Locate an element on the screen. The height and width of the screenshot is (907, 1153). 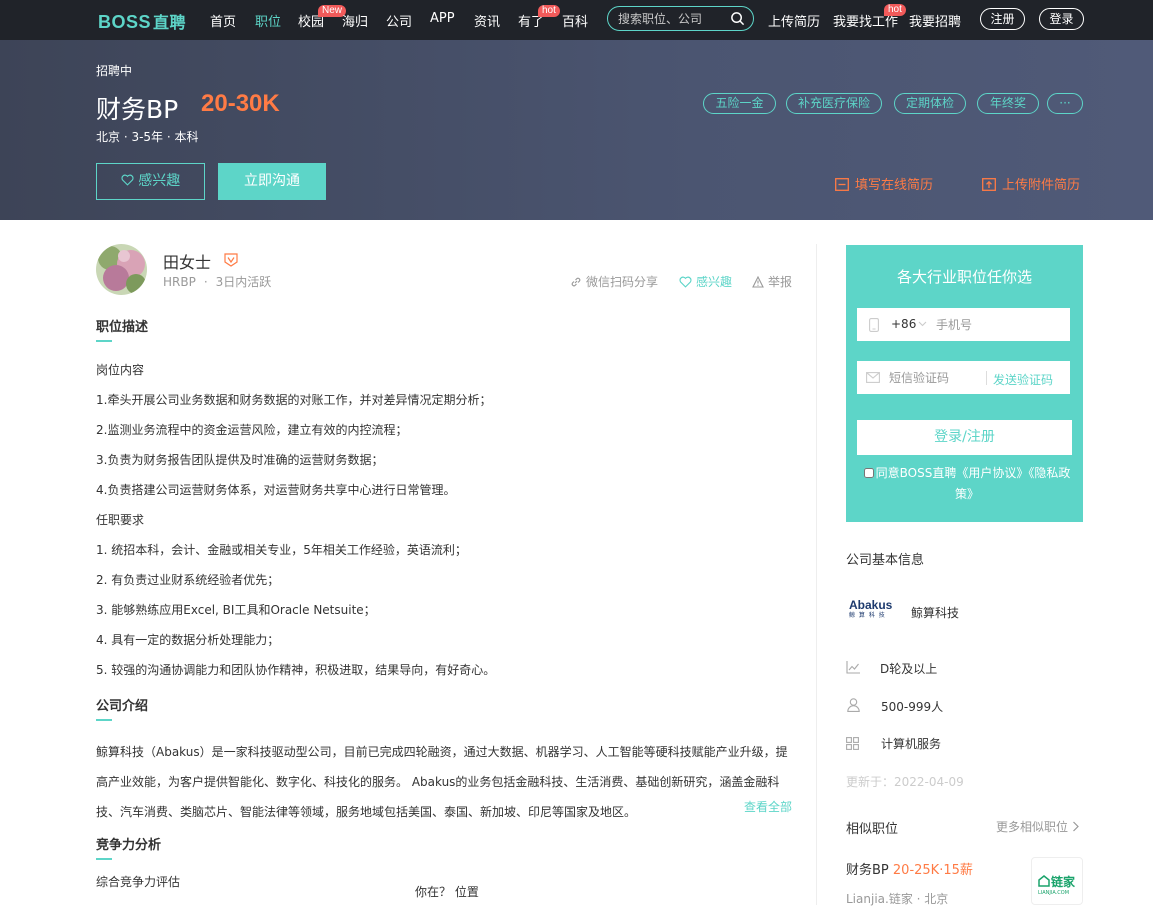
report-link: 举报 is located at coordinates (772, 281).